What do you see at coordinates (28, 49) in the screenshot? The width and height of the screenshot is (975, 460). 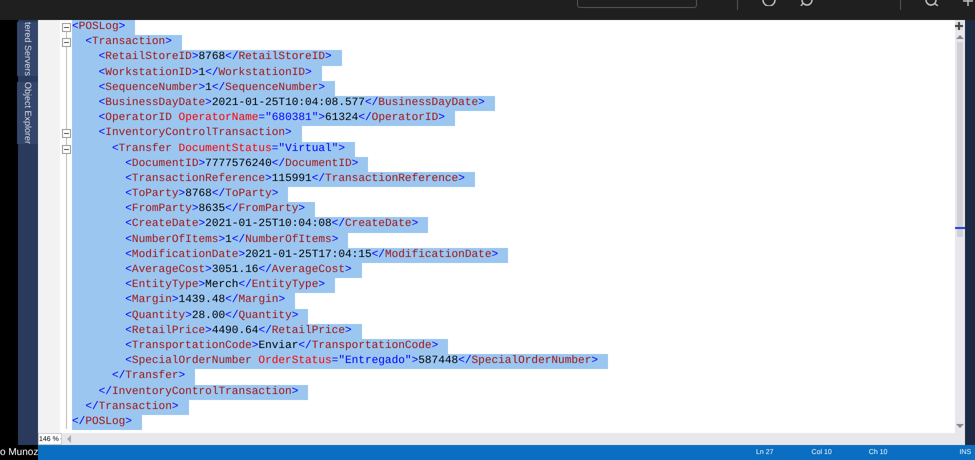 I see `sidebar-tab: tered Servers` at bounding box center [28, 49].